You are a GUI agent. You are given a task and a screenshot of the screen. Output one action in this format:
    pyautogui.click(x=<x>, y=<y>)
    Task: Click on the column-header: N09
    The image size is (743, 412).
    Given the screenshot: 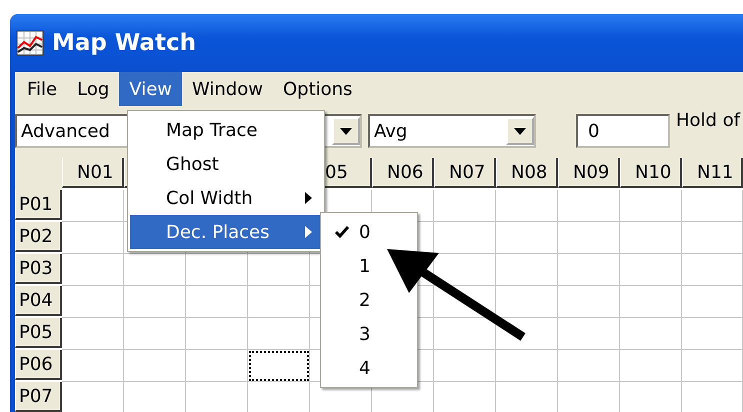 What is the action you would take?
    pyautogui.click(x=589, y=173)
    